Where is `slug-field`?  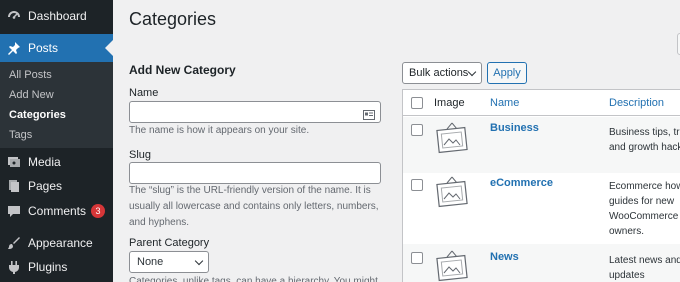 slug-field is located at coordinates (255, 173).